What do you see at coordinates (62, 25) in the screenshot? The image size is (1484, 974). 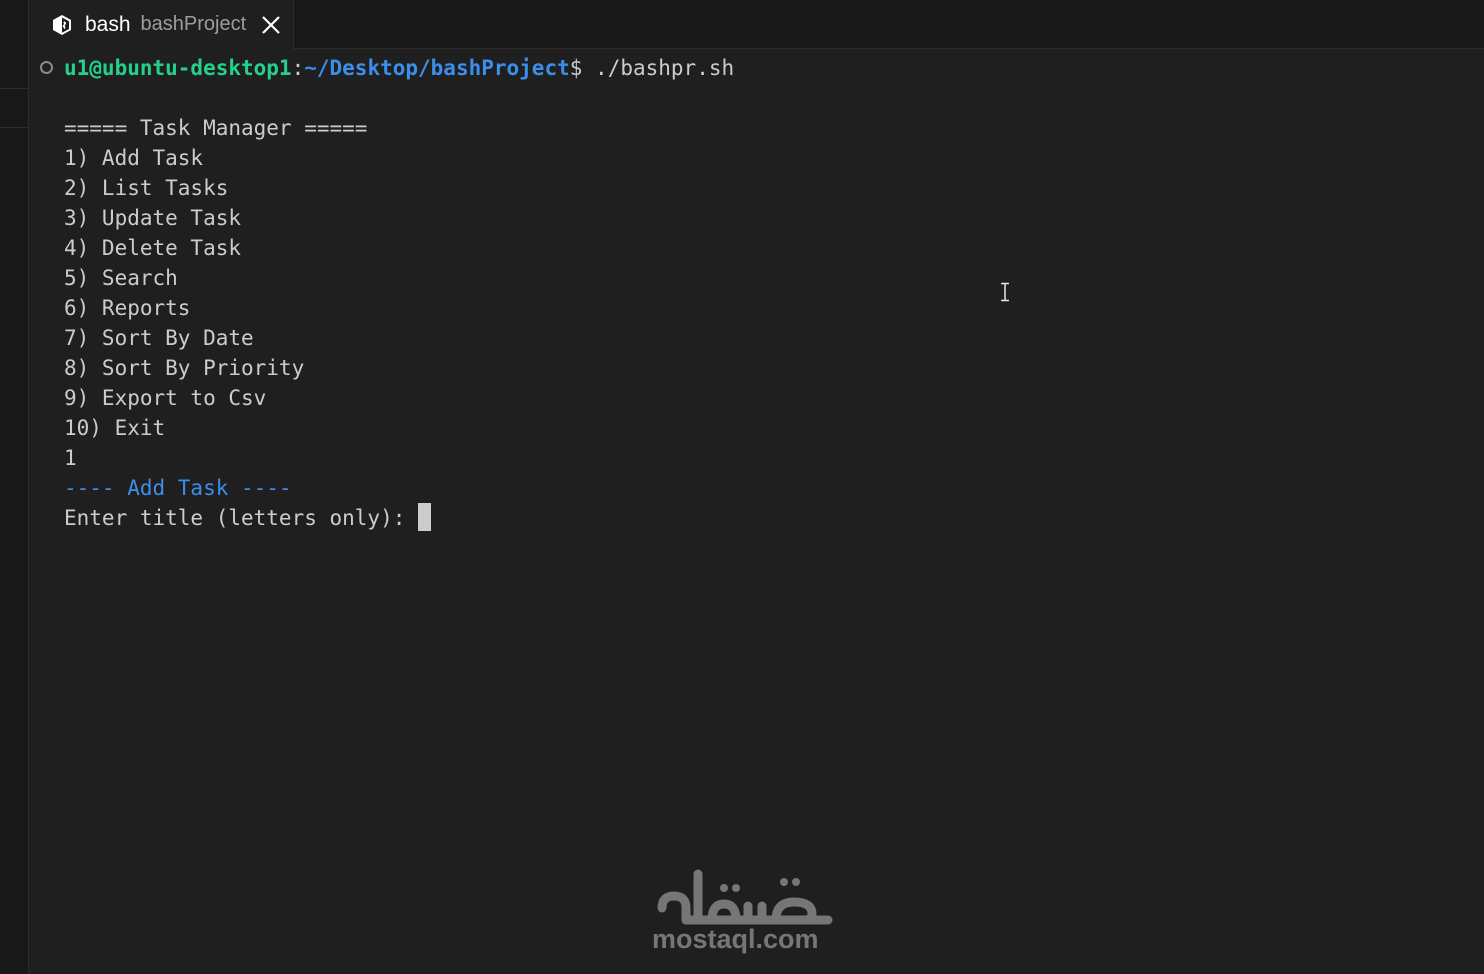 I see `terminal-bash-icon` at bounding box center [62, 25].